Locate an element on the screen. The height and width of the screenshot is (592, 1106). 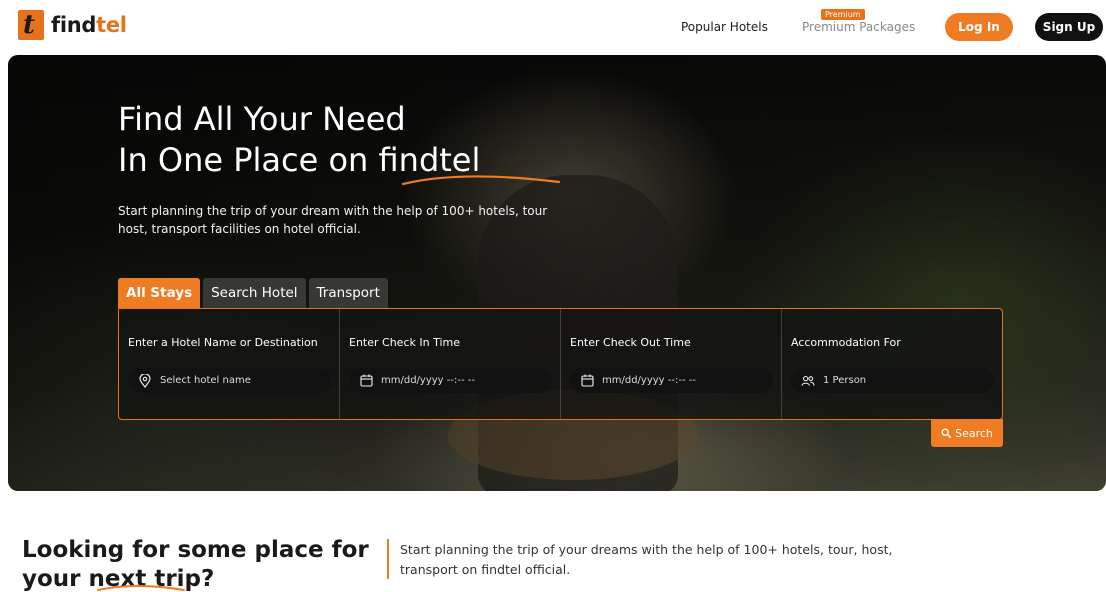
accommodation-value: 1 Person is located at coordinates (845, 380).